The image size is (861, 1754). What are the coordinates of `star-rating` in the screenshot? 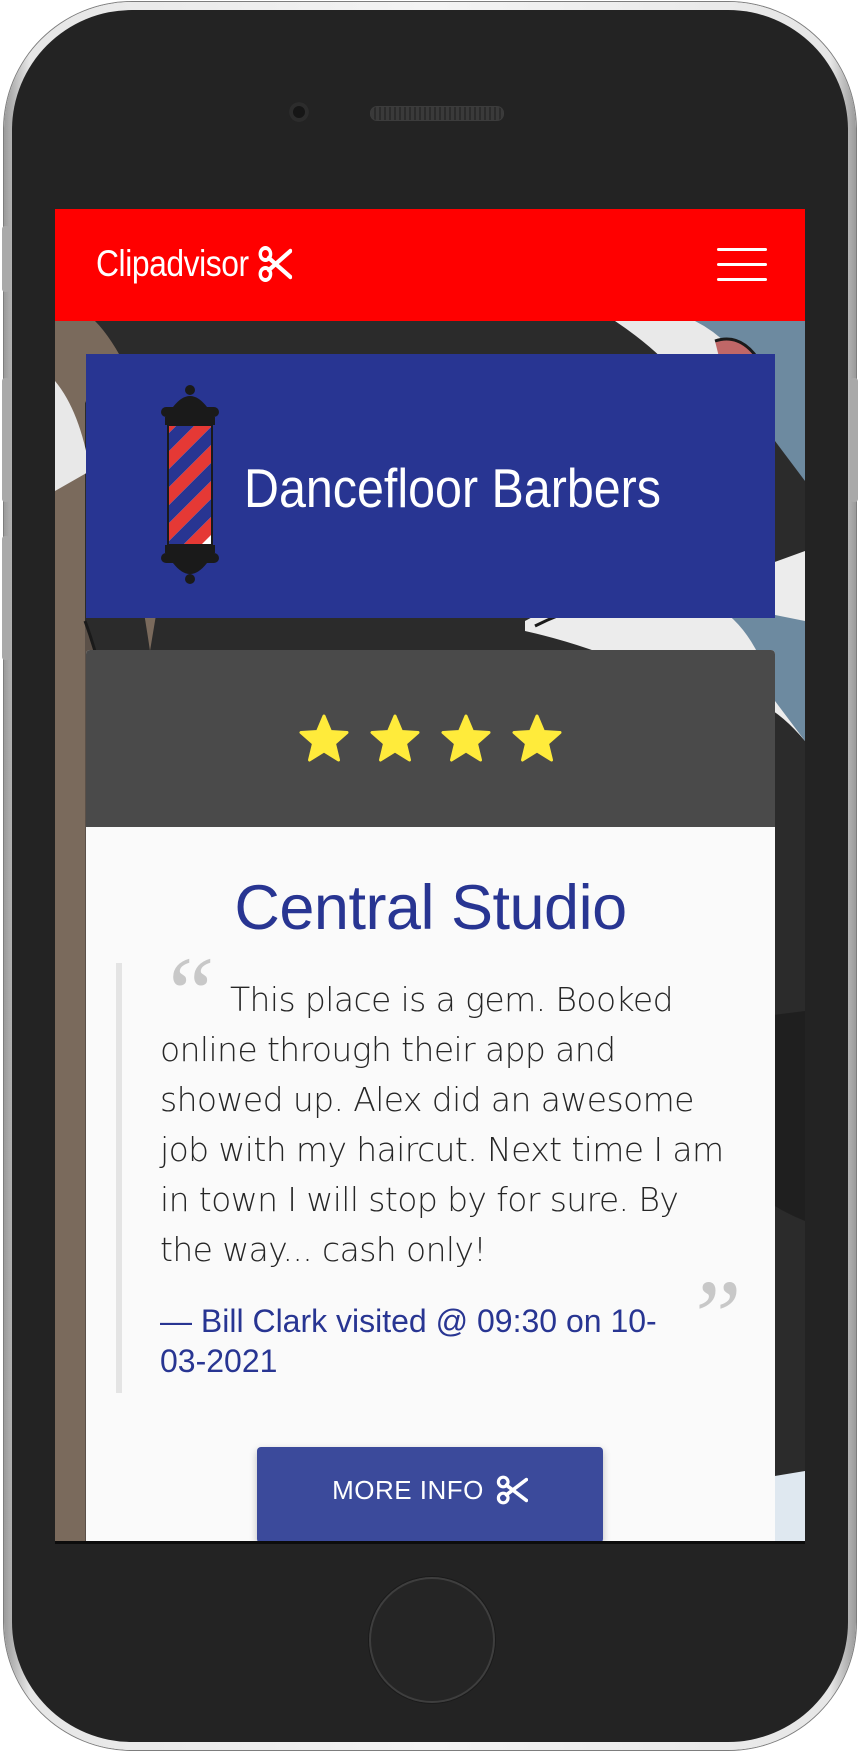 It's located at (430, 738).